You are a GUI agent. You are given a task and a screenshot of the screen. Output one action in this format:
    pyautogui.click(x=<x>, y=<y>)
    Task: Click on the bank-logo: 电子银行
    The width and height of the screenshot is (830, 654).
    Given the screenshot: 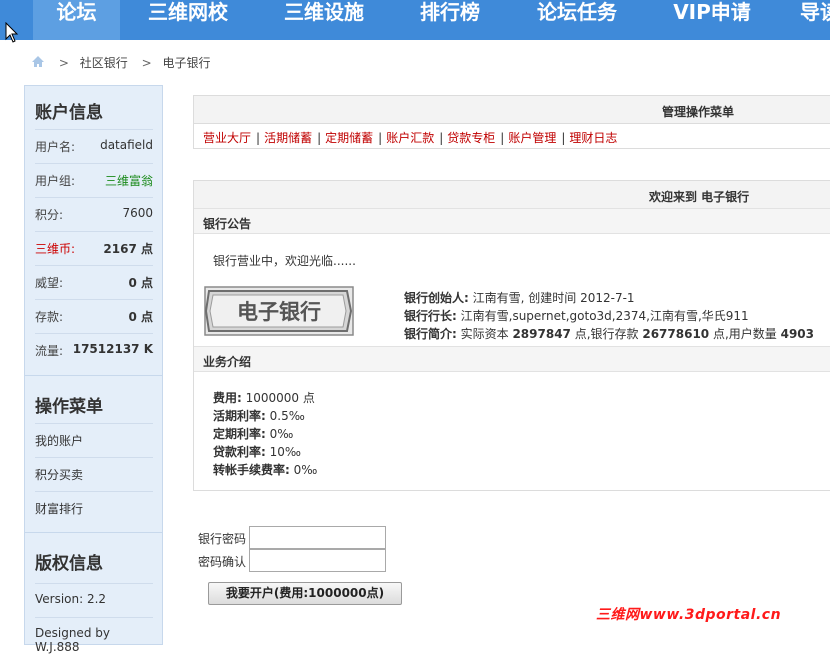 What is the action you would take?
    pyautogui.click(x=279, y=311)
    